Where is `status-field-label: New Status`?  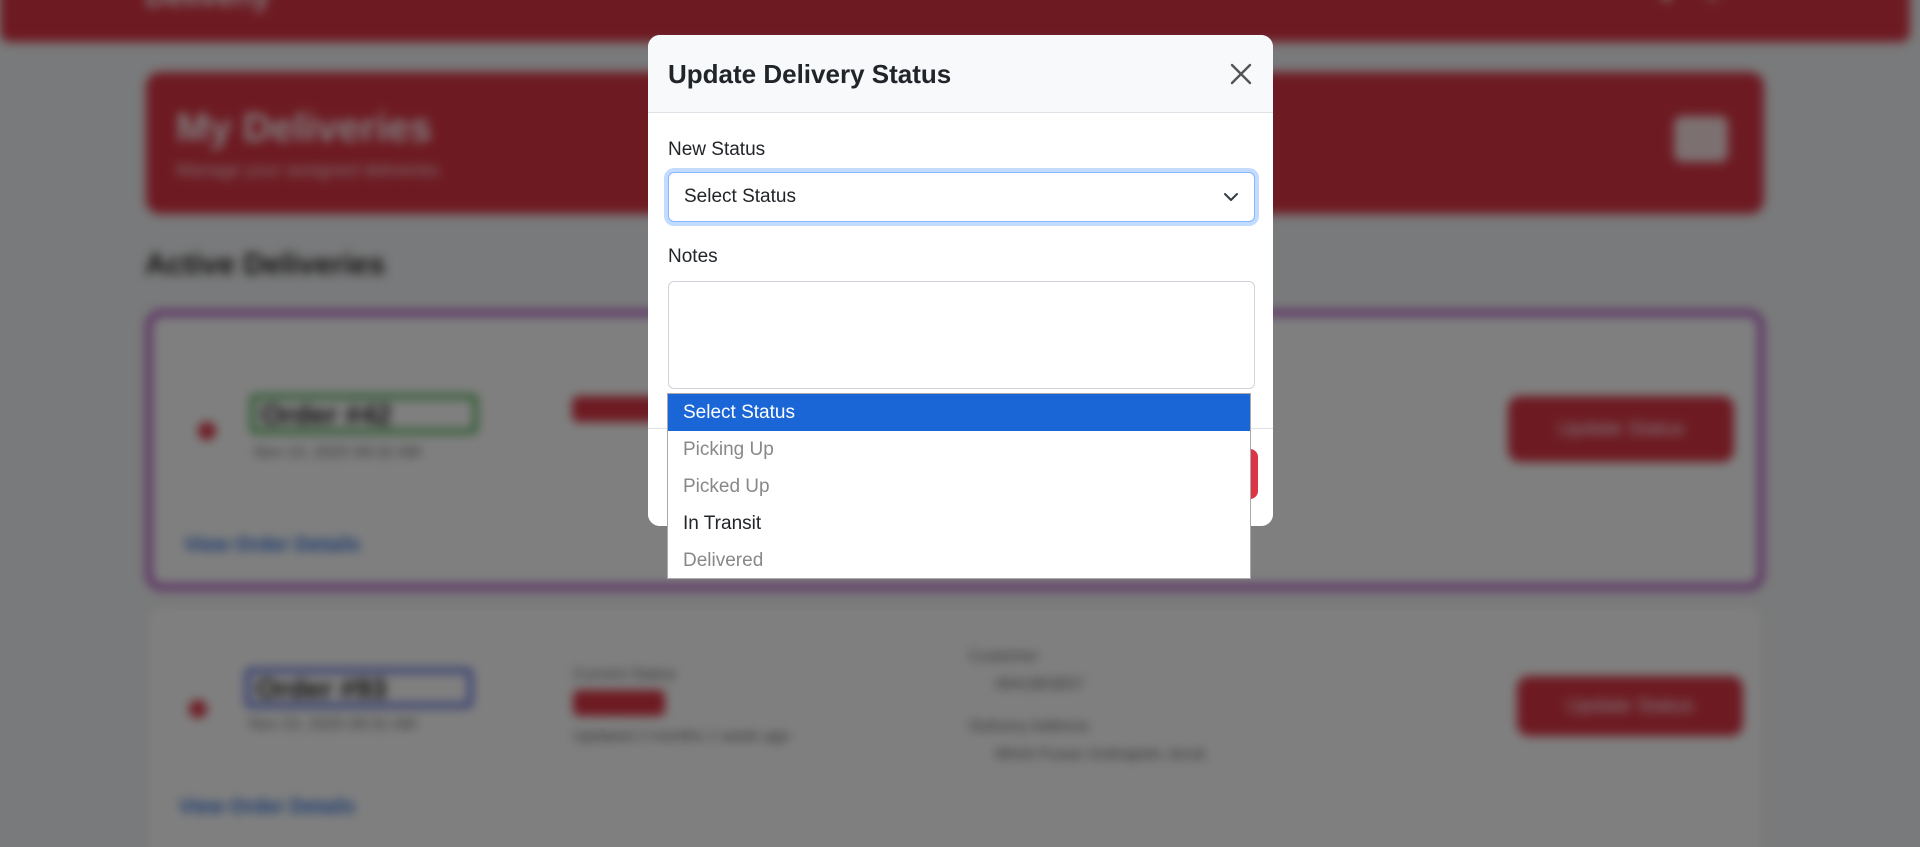 status-field-label: New Status is located at coordinates (717, 149).